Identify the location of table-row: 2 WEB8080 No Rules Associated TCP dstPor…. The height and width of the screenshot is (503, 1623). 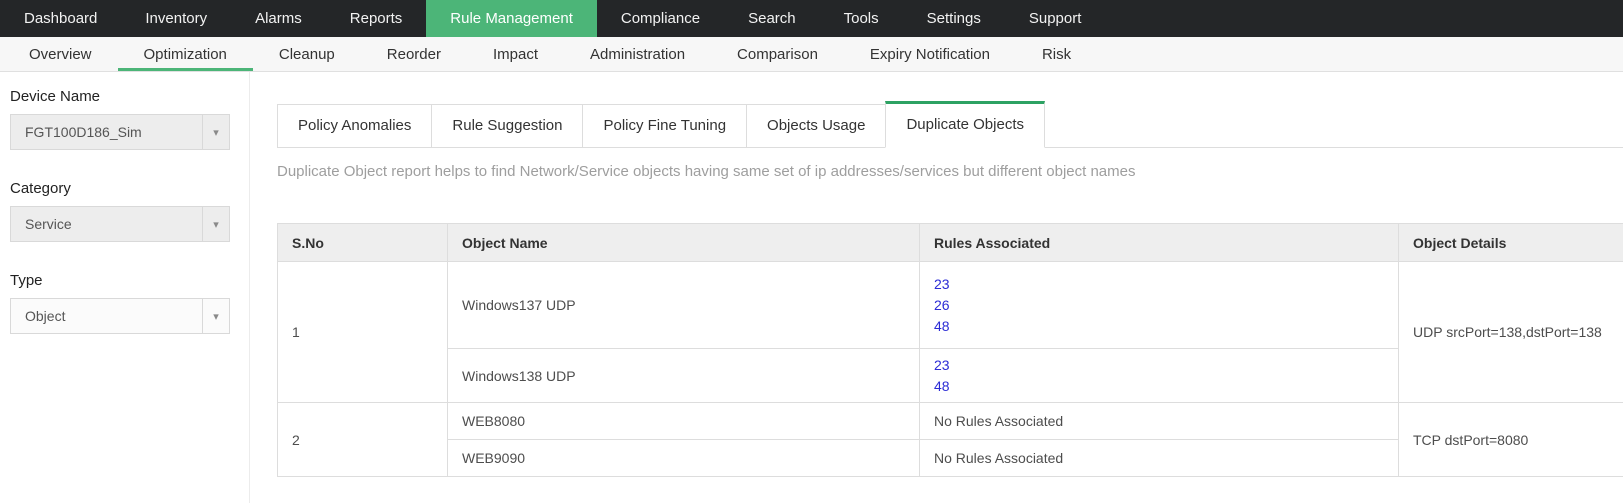
(950, 439).